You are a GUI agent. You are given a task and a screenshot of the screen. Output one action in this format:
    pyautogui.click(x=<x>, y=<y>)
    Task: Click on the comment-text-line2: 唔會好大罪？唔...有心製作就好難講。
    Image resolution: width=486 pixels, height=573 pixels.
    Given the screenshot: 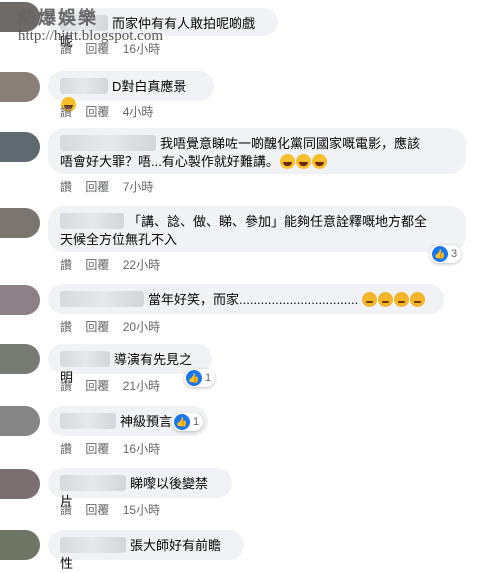 What is the action you would take?
    pyautogui.click(x=169, y=161)
    